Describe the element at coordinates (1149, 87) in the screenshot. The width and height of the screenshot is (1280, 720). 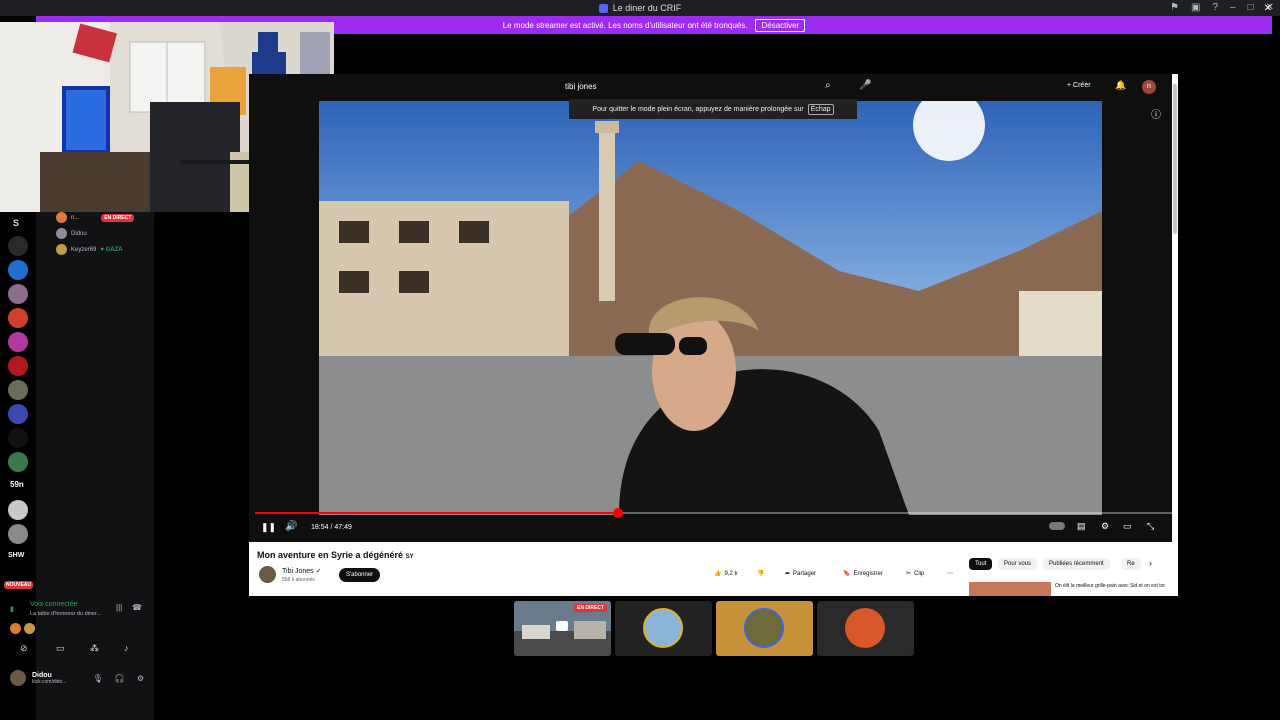
I see `account-avatar: n` at that location.